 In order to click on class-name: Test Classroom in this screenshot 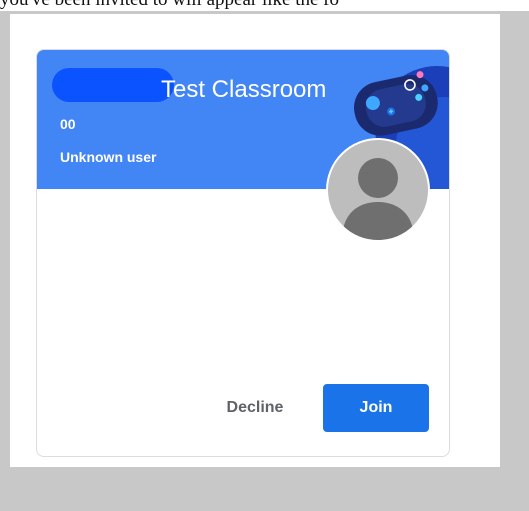, I will do `click(243, 90)`.